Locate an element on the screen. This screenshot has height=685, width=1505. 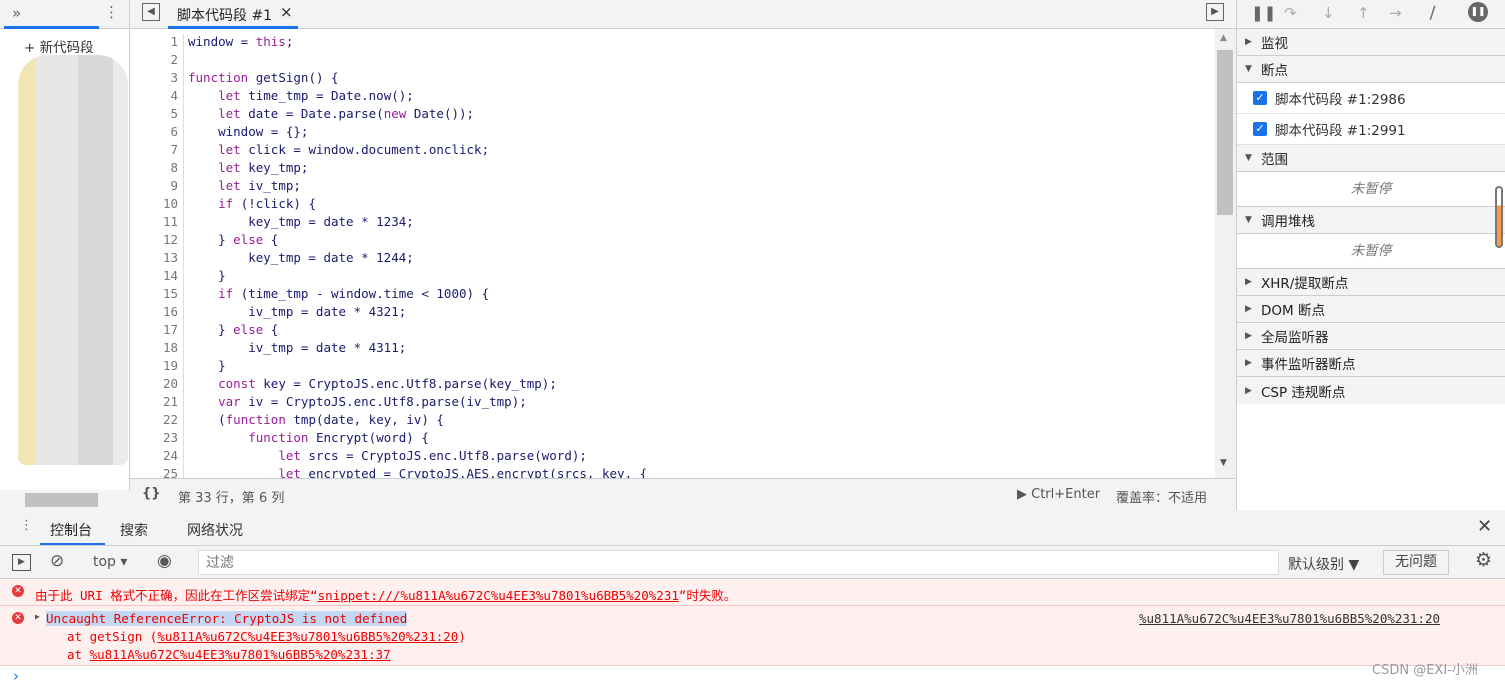
log-level-selector: 默认级别 ▼ is located at coordinates (1323, 564).